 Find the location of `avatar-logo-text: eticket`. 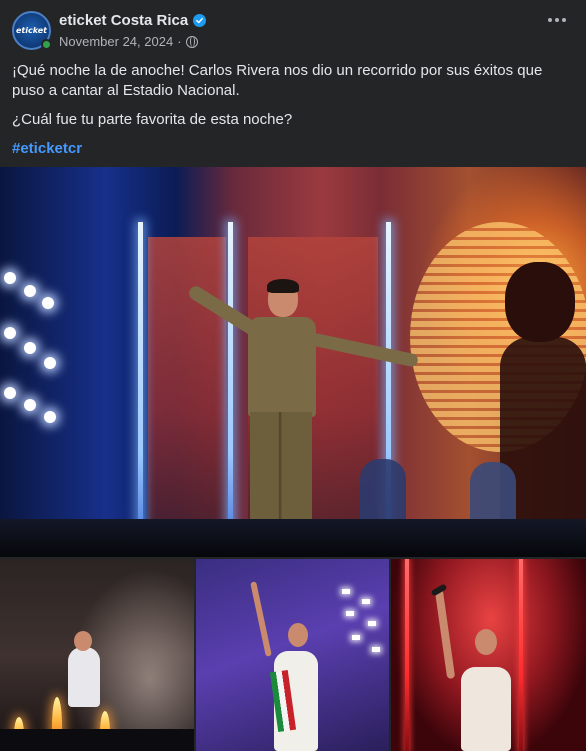

avatar-logo-text: eticket is located at coordinates (31, 30).